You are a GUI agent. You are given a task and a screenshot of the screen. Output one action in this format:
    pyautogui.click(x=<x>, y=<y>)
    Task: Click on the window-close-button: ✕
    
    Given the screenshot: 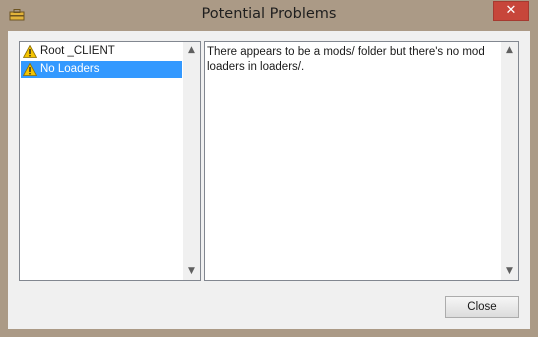 What is the action you would take?
    pyautogui.click(x=511, y=11)
    